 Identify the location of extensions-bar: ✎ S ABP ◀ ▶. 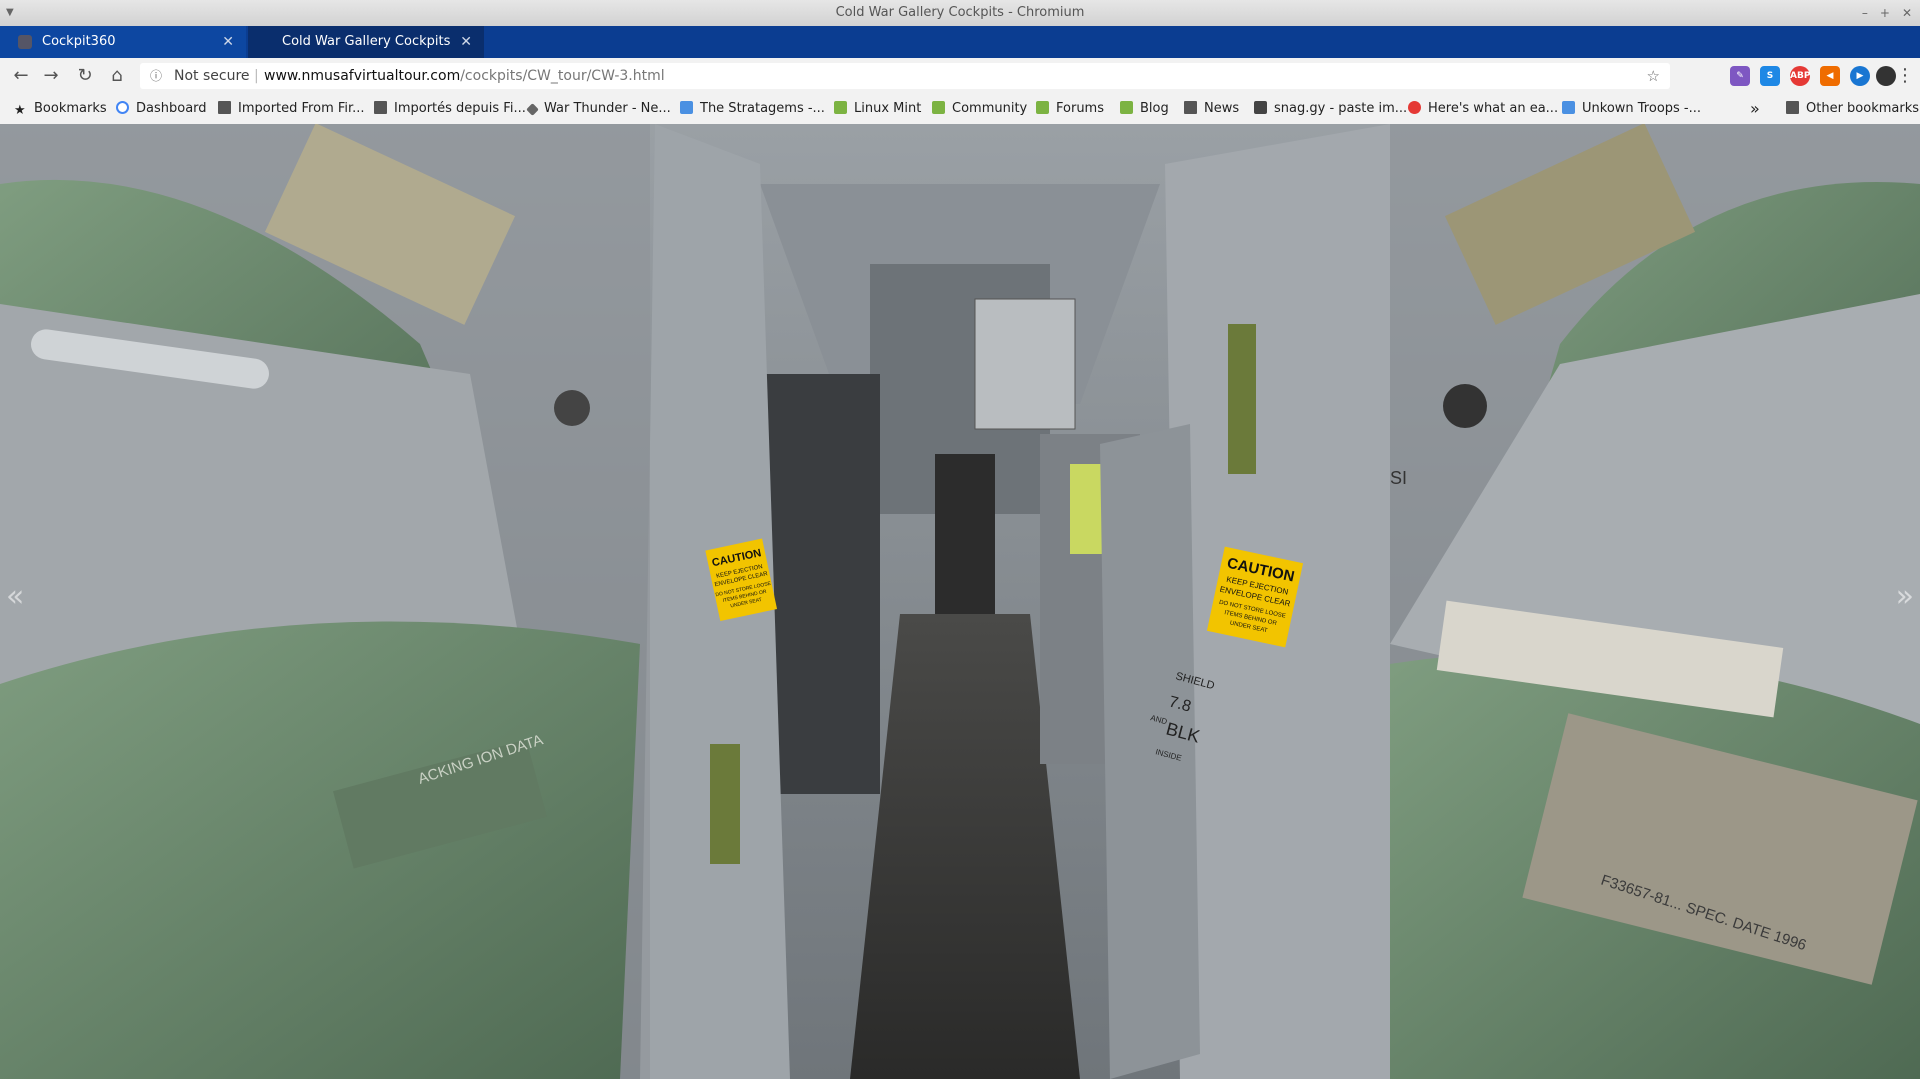
(1800, 76).